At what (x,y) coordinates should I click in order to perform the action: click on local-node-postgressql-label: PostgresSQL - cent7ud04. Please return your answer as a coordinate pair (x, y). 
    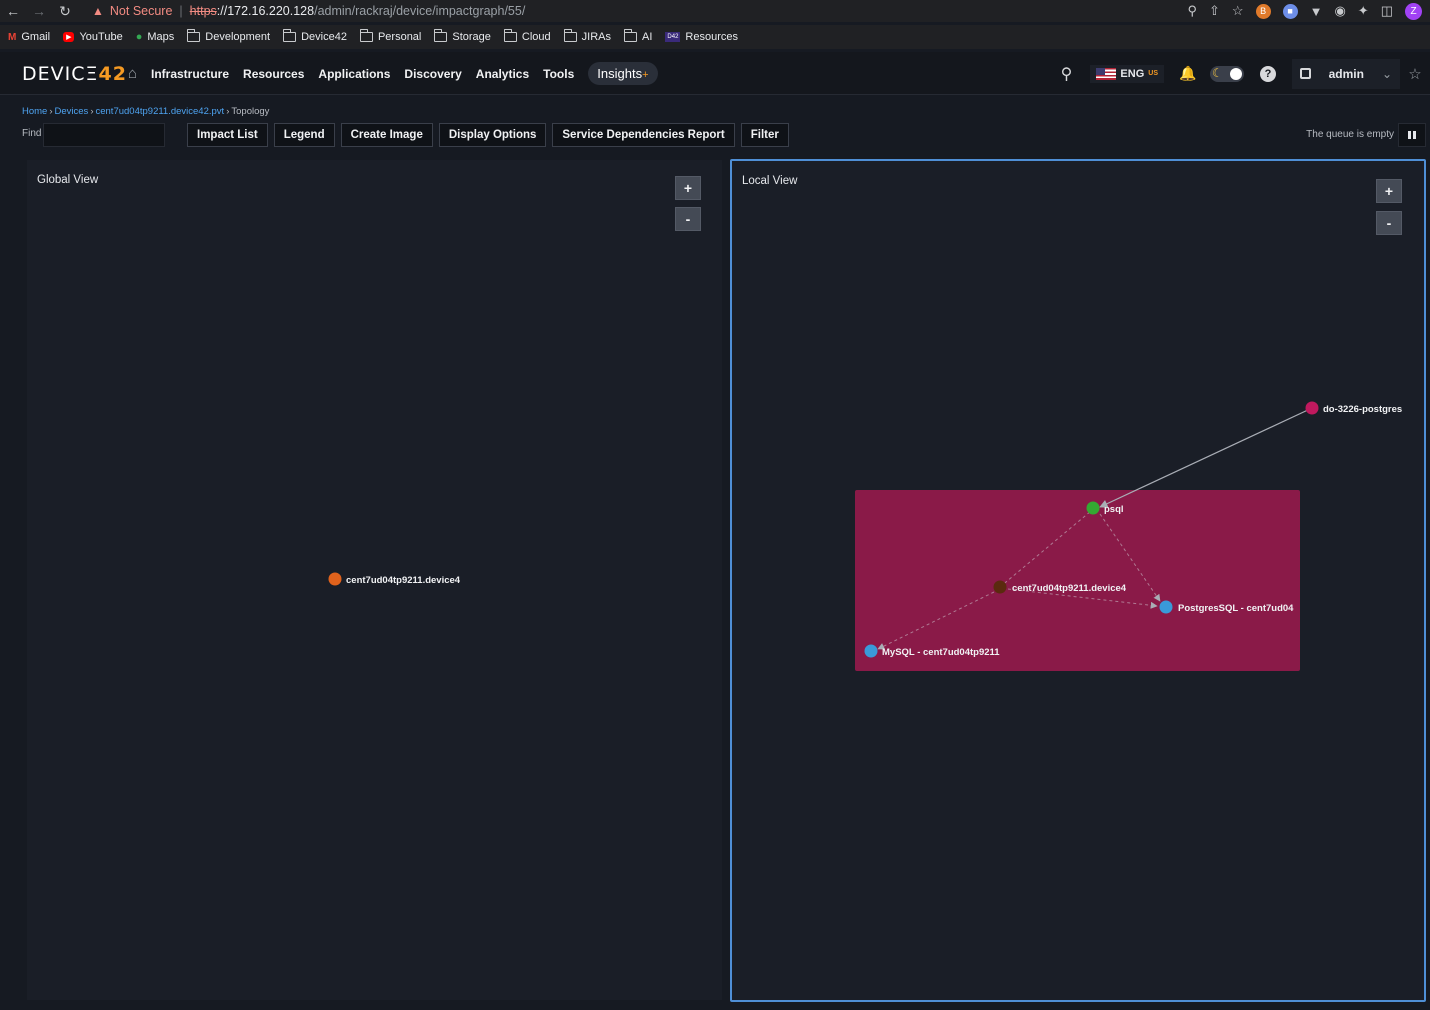
    Looking at the image, I should click on (1236, 608).